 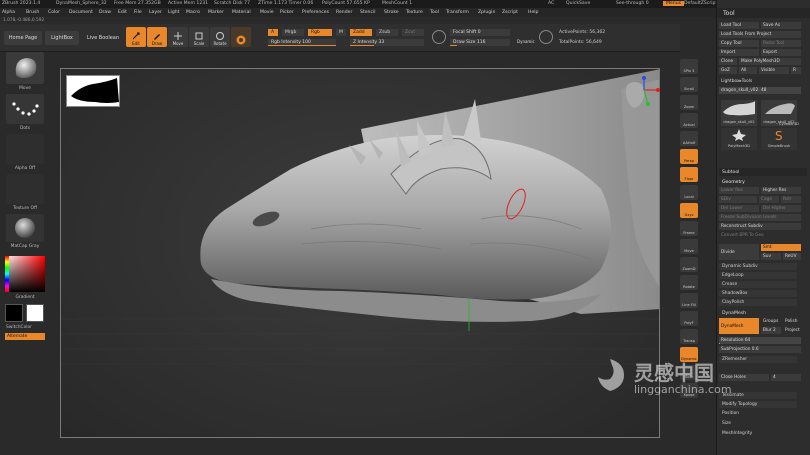 I want to click on texture-selector, so click(x=25, y=189).